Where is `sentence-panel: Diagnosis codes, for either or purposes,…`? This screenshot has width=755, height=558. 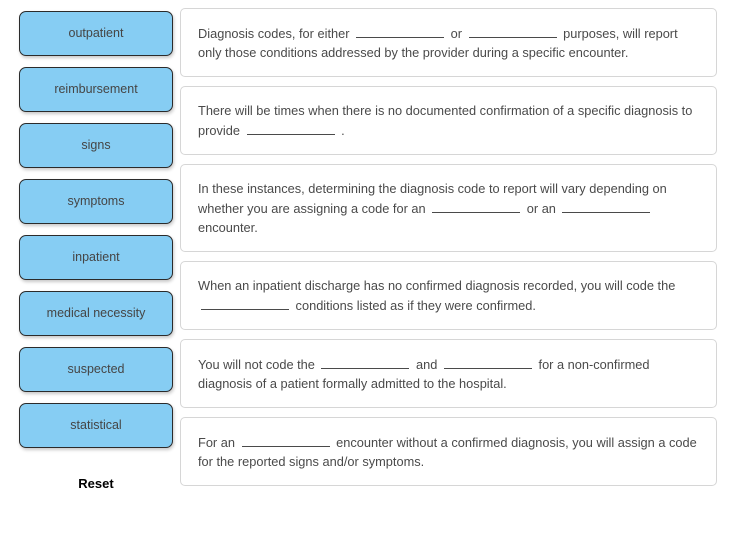 sentence-panel: Diagnosis codes, for either or purposes,… is located at coordinates (448, 42).